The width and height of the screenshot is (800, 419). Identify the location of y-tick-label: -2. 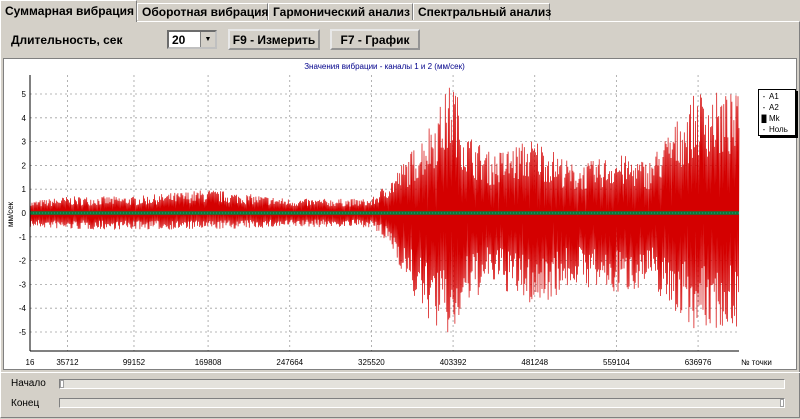
(23, 261).